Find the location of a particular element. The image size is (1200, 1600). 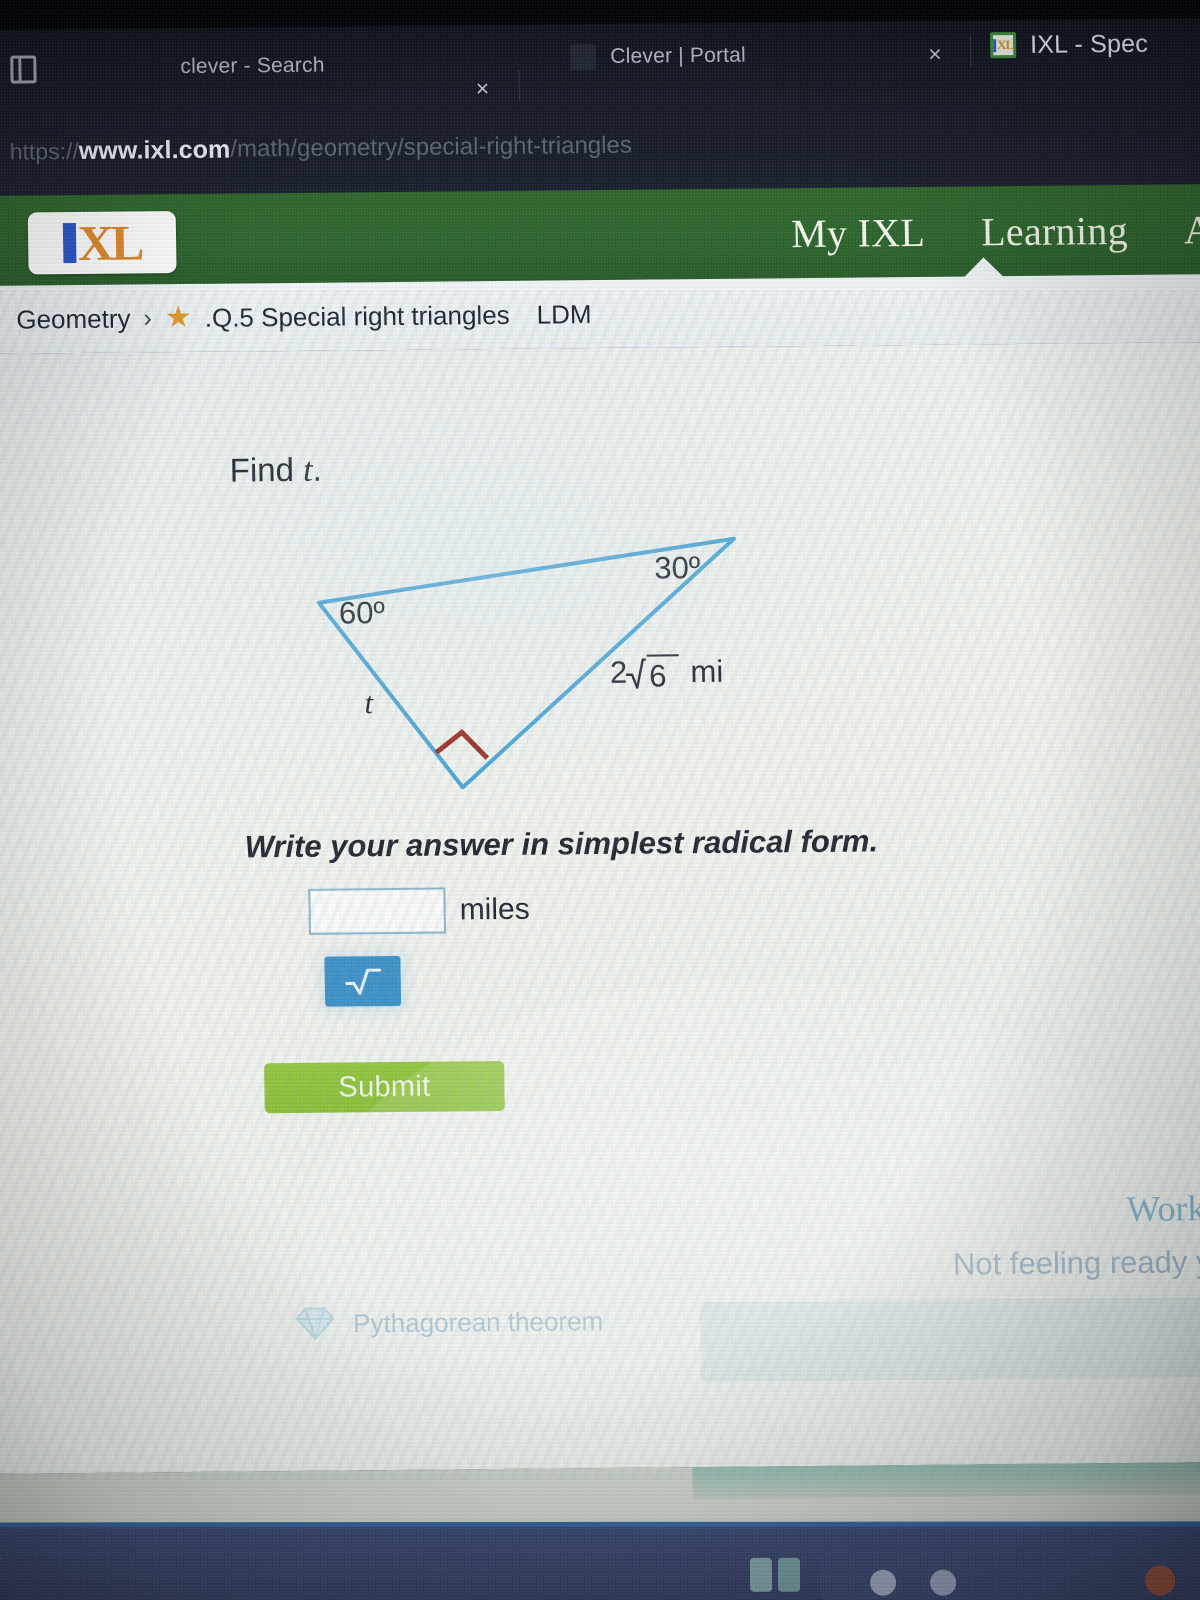

url-path: /math/geometry/special-right-triangles is located at coordinates (431, 147).